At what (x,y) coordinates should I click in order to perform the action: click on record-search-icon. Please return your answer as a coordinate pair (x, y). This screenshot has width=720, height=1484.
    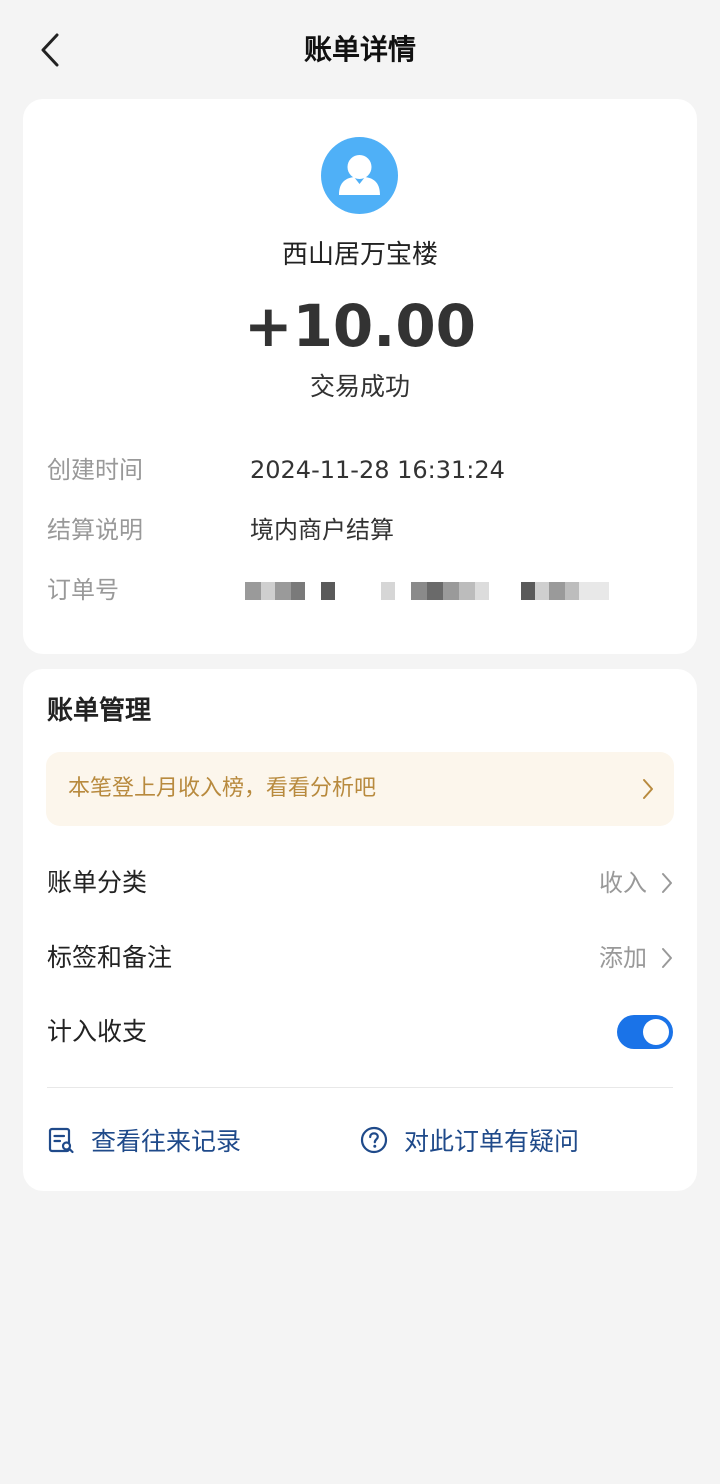
    Looking at the image, I should click on (61, 1140).